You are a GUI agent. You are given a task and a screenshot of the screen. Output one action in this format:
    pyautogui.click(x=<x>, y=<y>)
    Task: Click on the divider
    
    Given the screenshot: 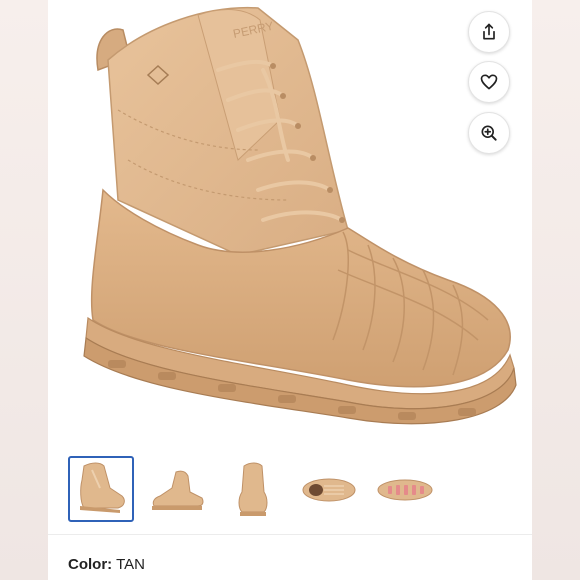 What is the action you would take?
    pyautogui.click(x=290, y=534)
    